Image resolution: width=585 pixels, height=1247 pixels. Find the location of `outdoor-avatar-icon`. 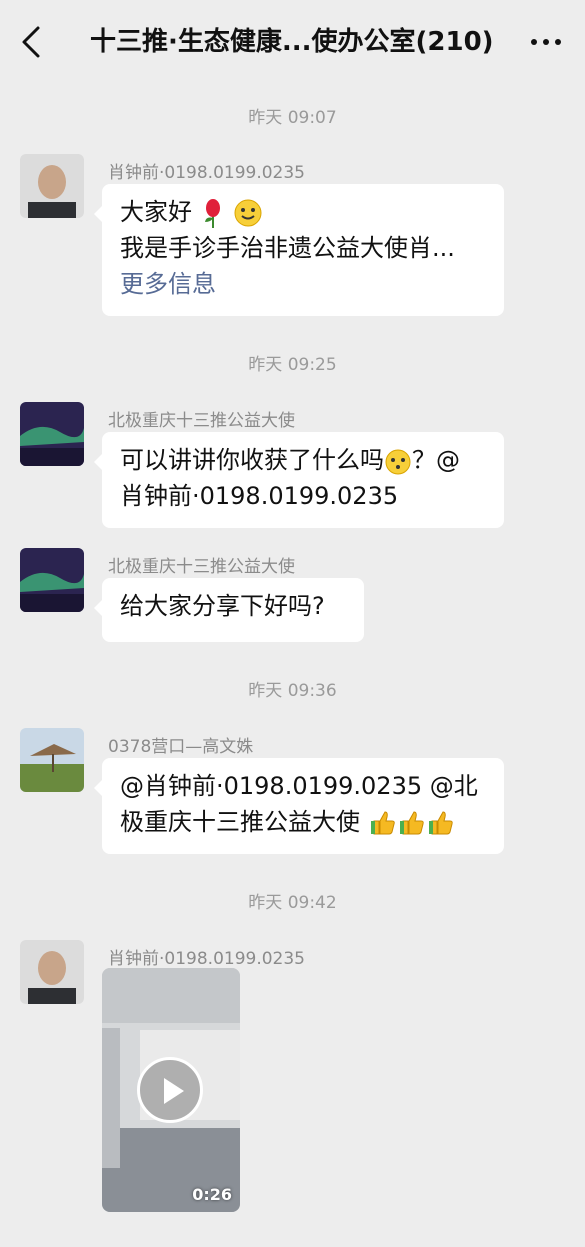

outdoor-avatar-icon is located at coordinates (52, 760).